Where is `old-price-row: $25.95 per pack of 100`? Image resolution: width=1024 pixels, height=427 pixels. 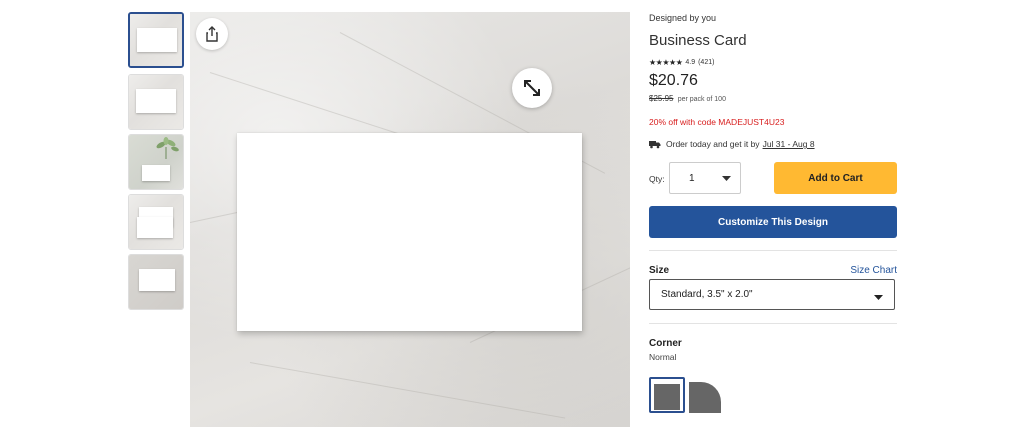 old-price-row: $25.95 per pack of 100 is located at coordinates (687, 98).